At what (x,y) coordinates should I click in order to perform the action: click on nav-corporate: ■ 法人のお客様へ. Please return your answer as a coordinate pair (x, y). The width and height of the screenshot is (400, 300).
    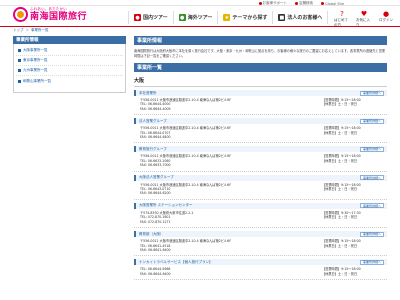
    Looking at the image, I should click on (300, 17).